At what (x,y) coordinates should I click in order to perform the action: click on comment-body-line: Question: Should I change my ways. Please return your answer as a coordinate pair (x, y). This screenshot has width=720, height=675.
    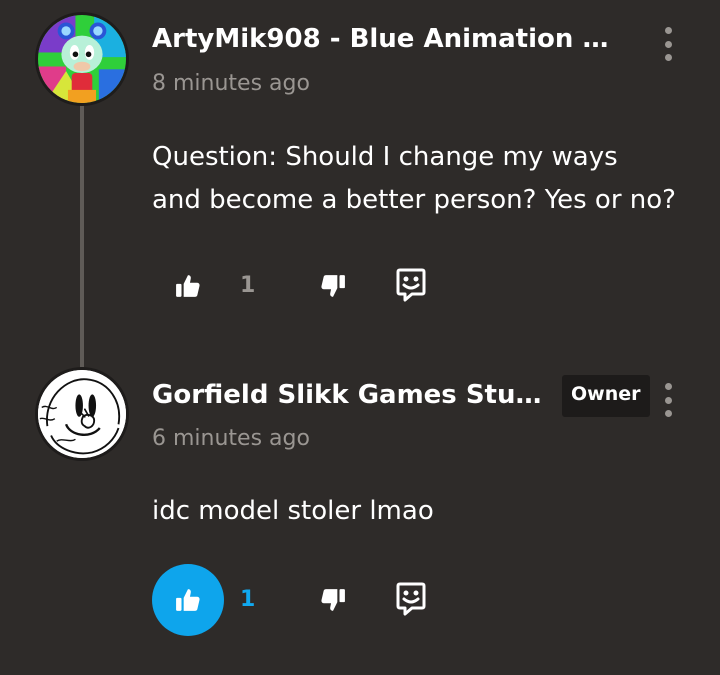
    Looking at the image, I should click on (385, 157).